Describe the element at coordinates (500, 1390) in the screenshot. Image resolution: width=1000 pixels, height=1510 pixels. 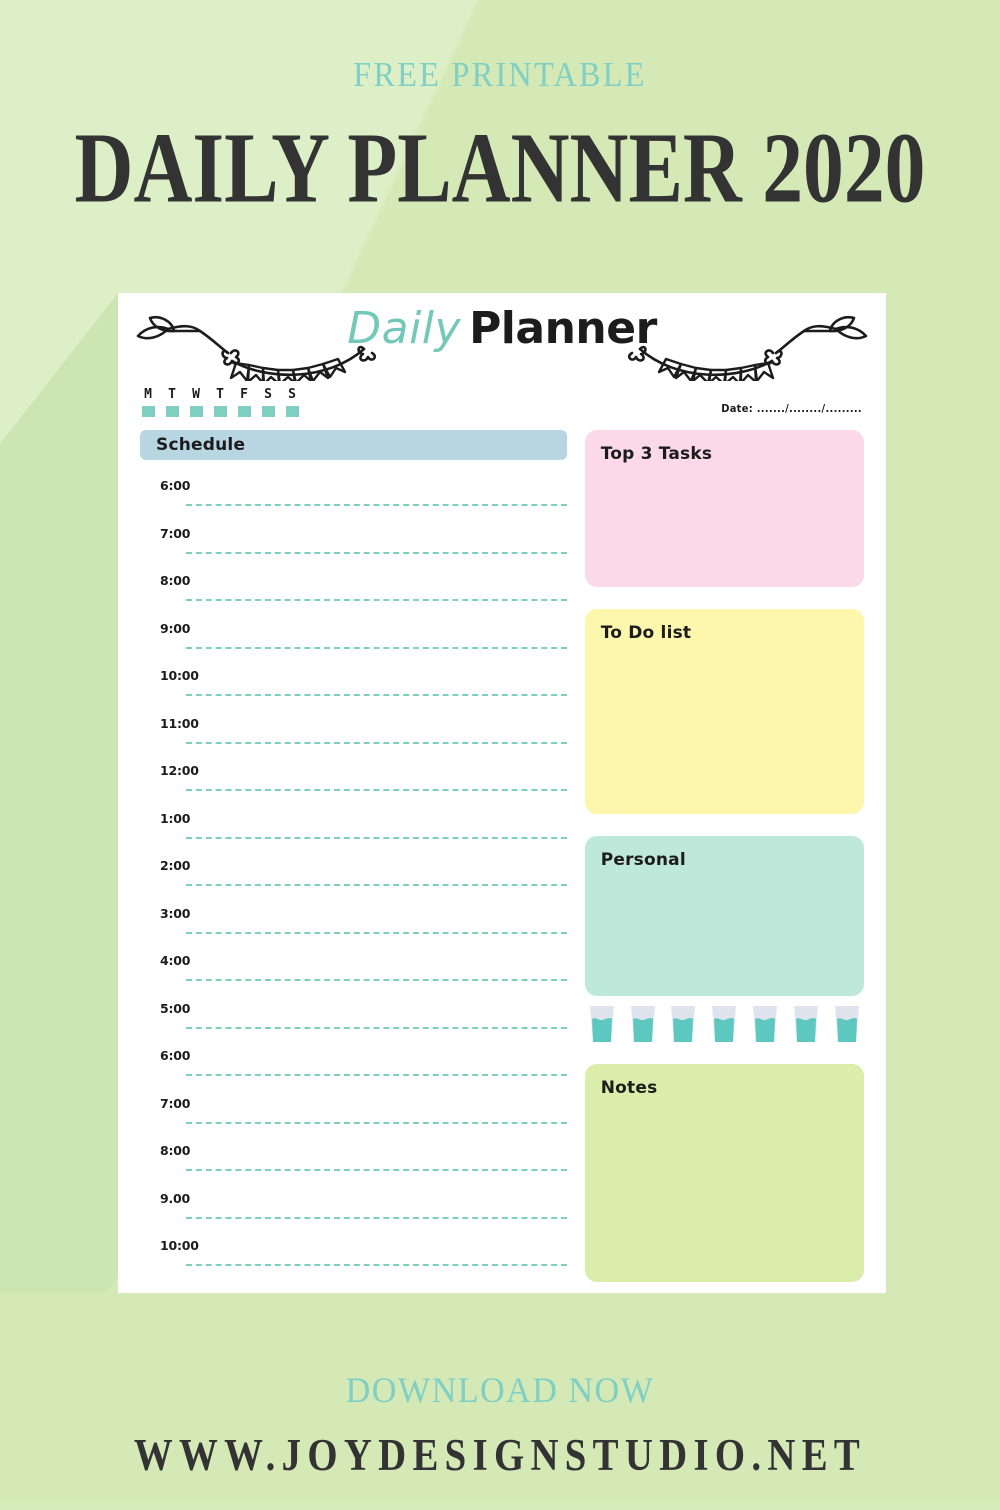
I see `download-now-cta: DOWNLOAD NOW` at that location.